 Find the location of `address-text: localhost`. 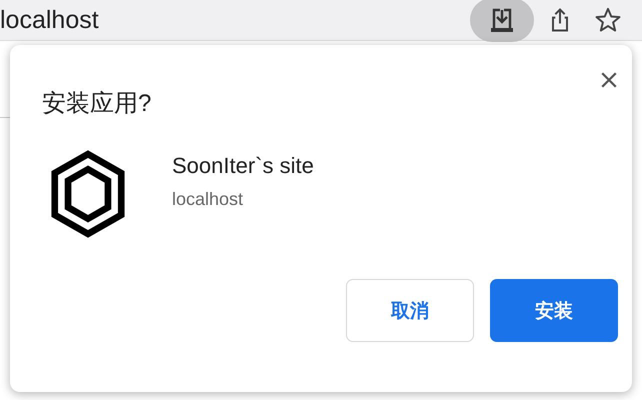

address-text: localhost is located at coordinates (49, 20).